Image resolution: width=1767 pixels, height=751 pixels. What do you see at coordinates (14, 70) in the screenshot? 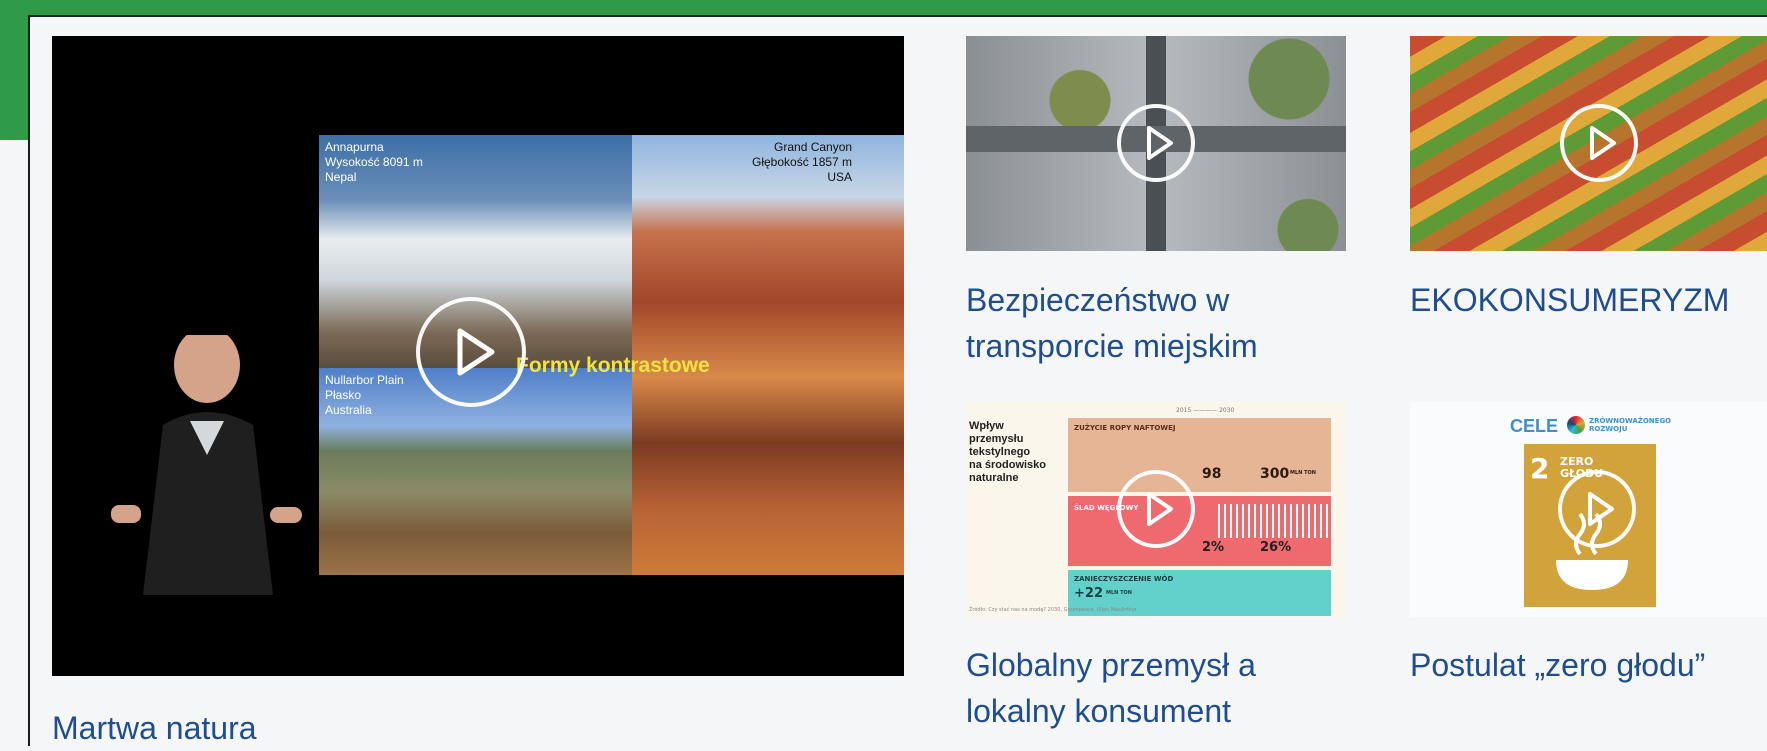
I see `left-accent-bar` at bounding box center [14, 70].